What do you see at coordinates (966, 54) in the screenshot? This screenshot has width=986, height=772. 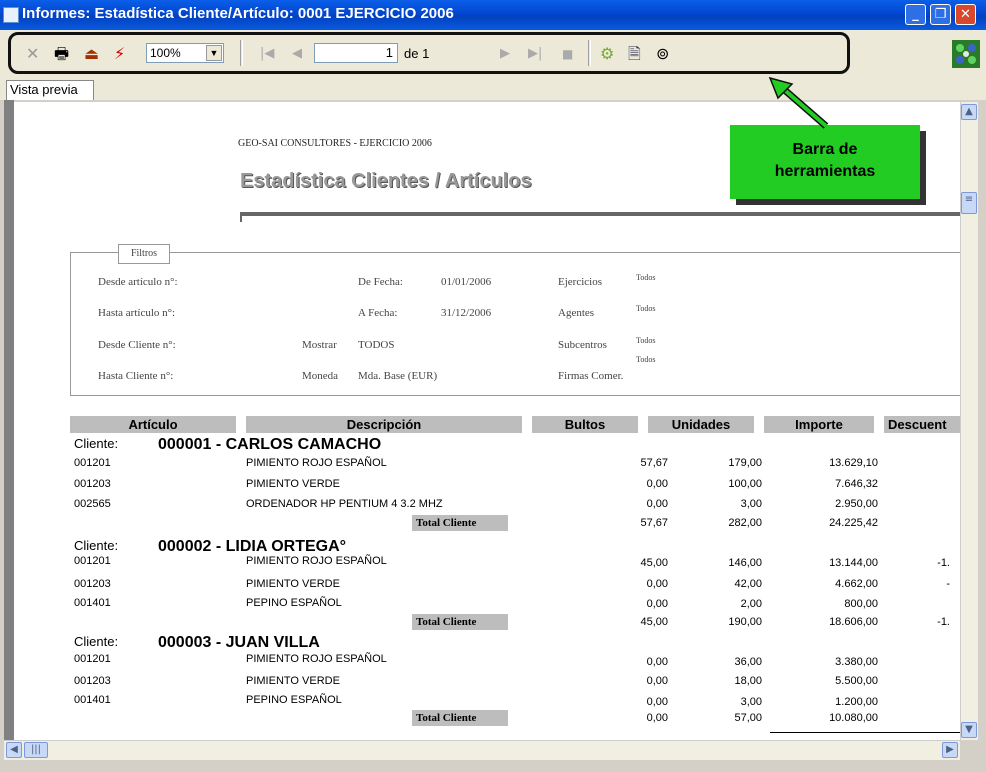 I see `app-logo` at bounding box center [966, 54].